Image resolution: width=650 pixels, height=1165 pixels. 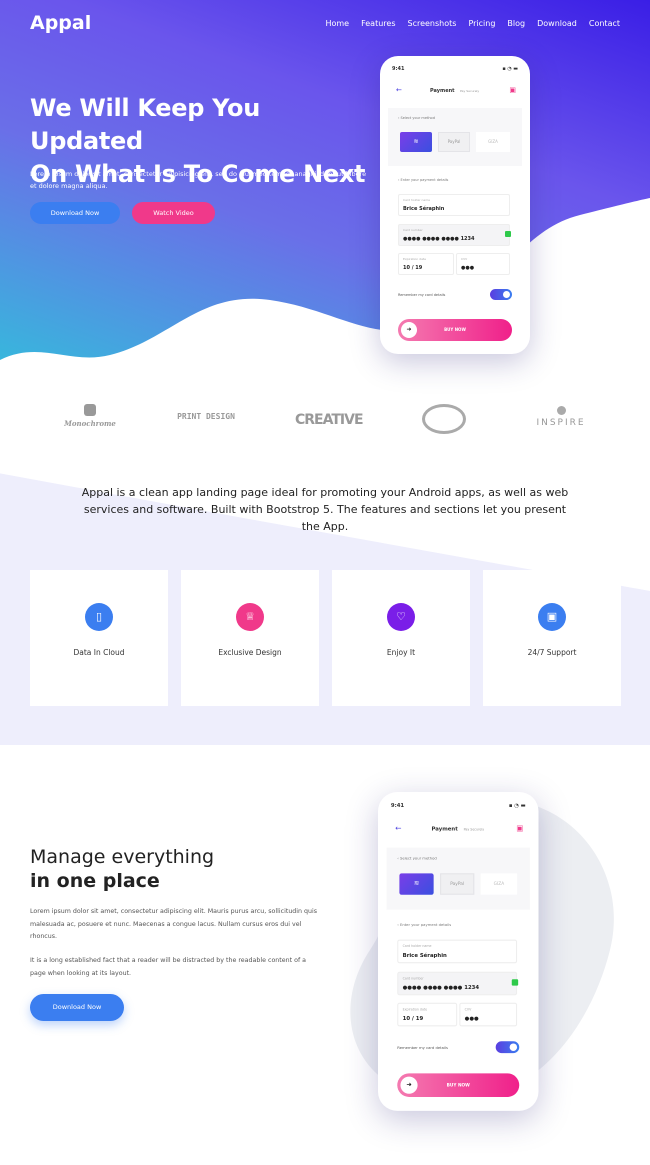 I want to click on nav-home: Home, so click(x=337, y=23).